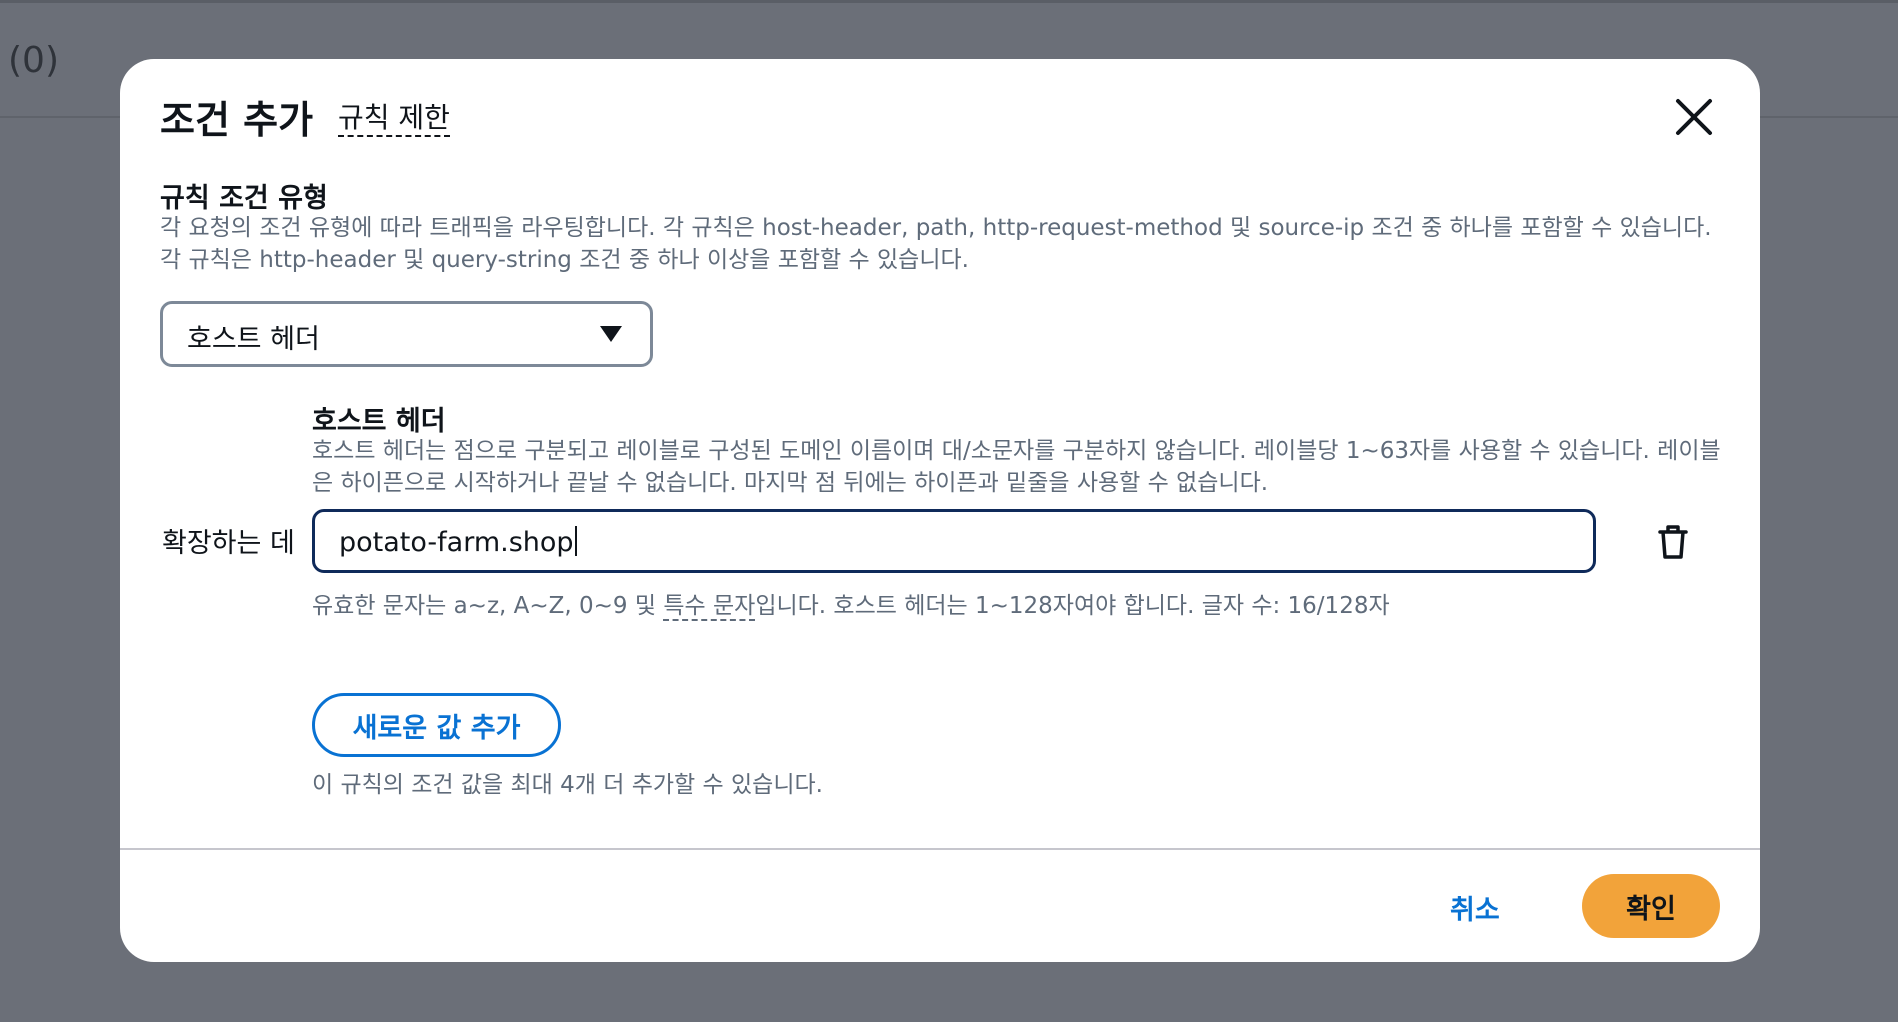 The width and height of the screenshot is (1898, 1022). What do you see at coordinates (1475, 907) in the screenshot?
I see `cancel-button: 취소` at bounding box center [1475, 907].